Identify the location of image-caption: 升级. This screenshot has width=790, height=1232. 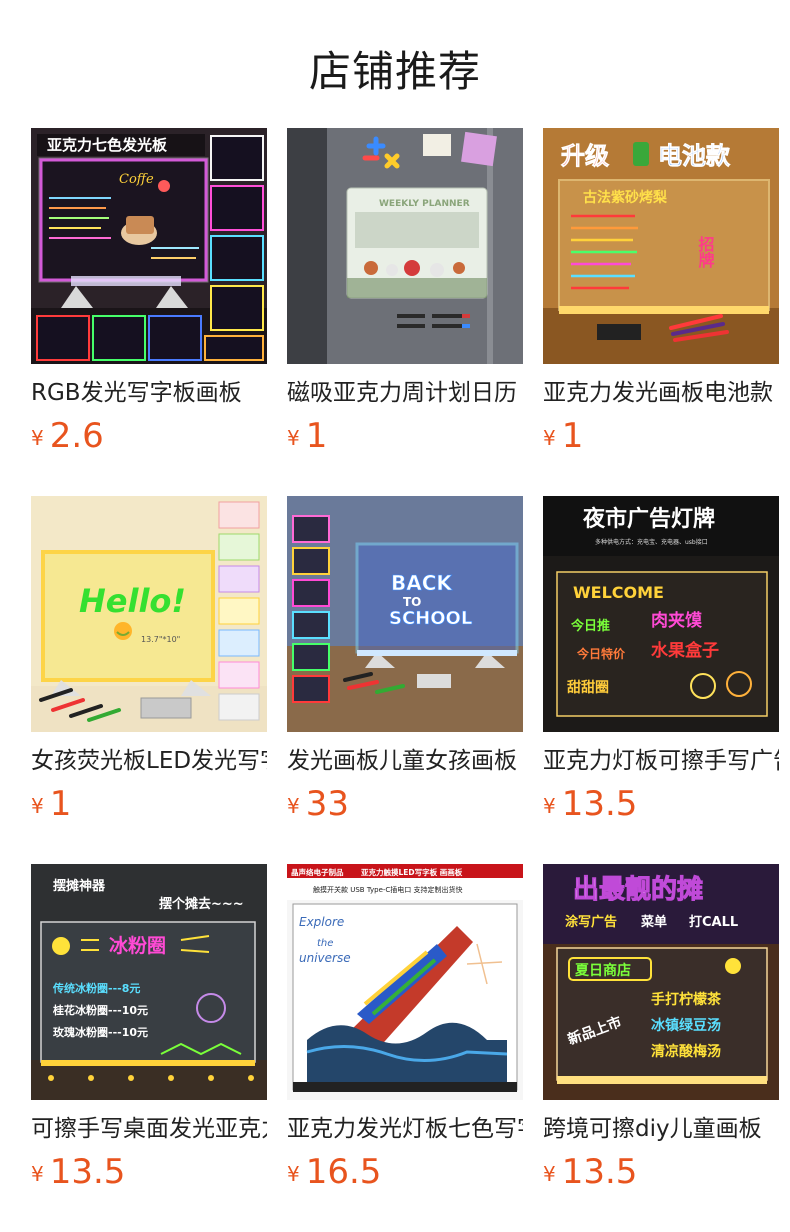
(585, 156).